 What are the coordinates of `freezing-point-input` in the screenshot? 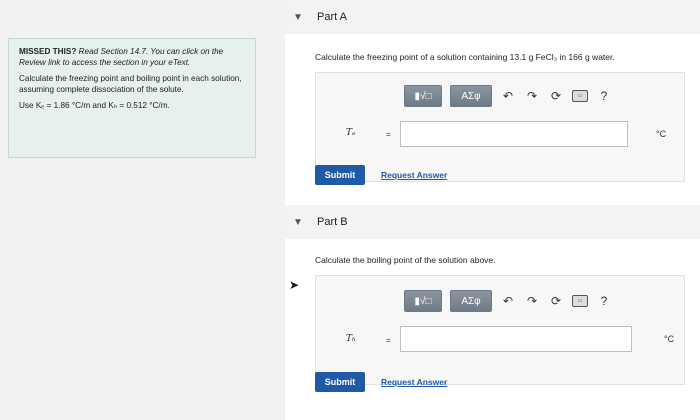 It's located at (514, 134).